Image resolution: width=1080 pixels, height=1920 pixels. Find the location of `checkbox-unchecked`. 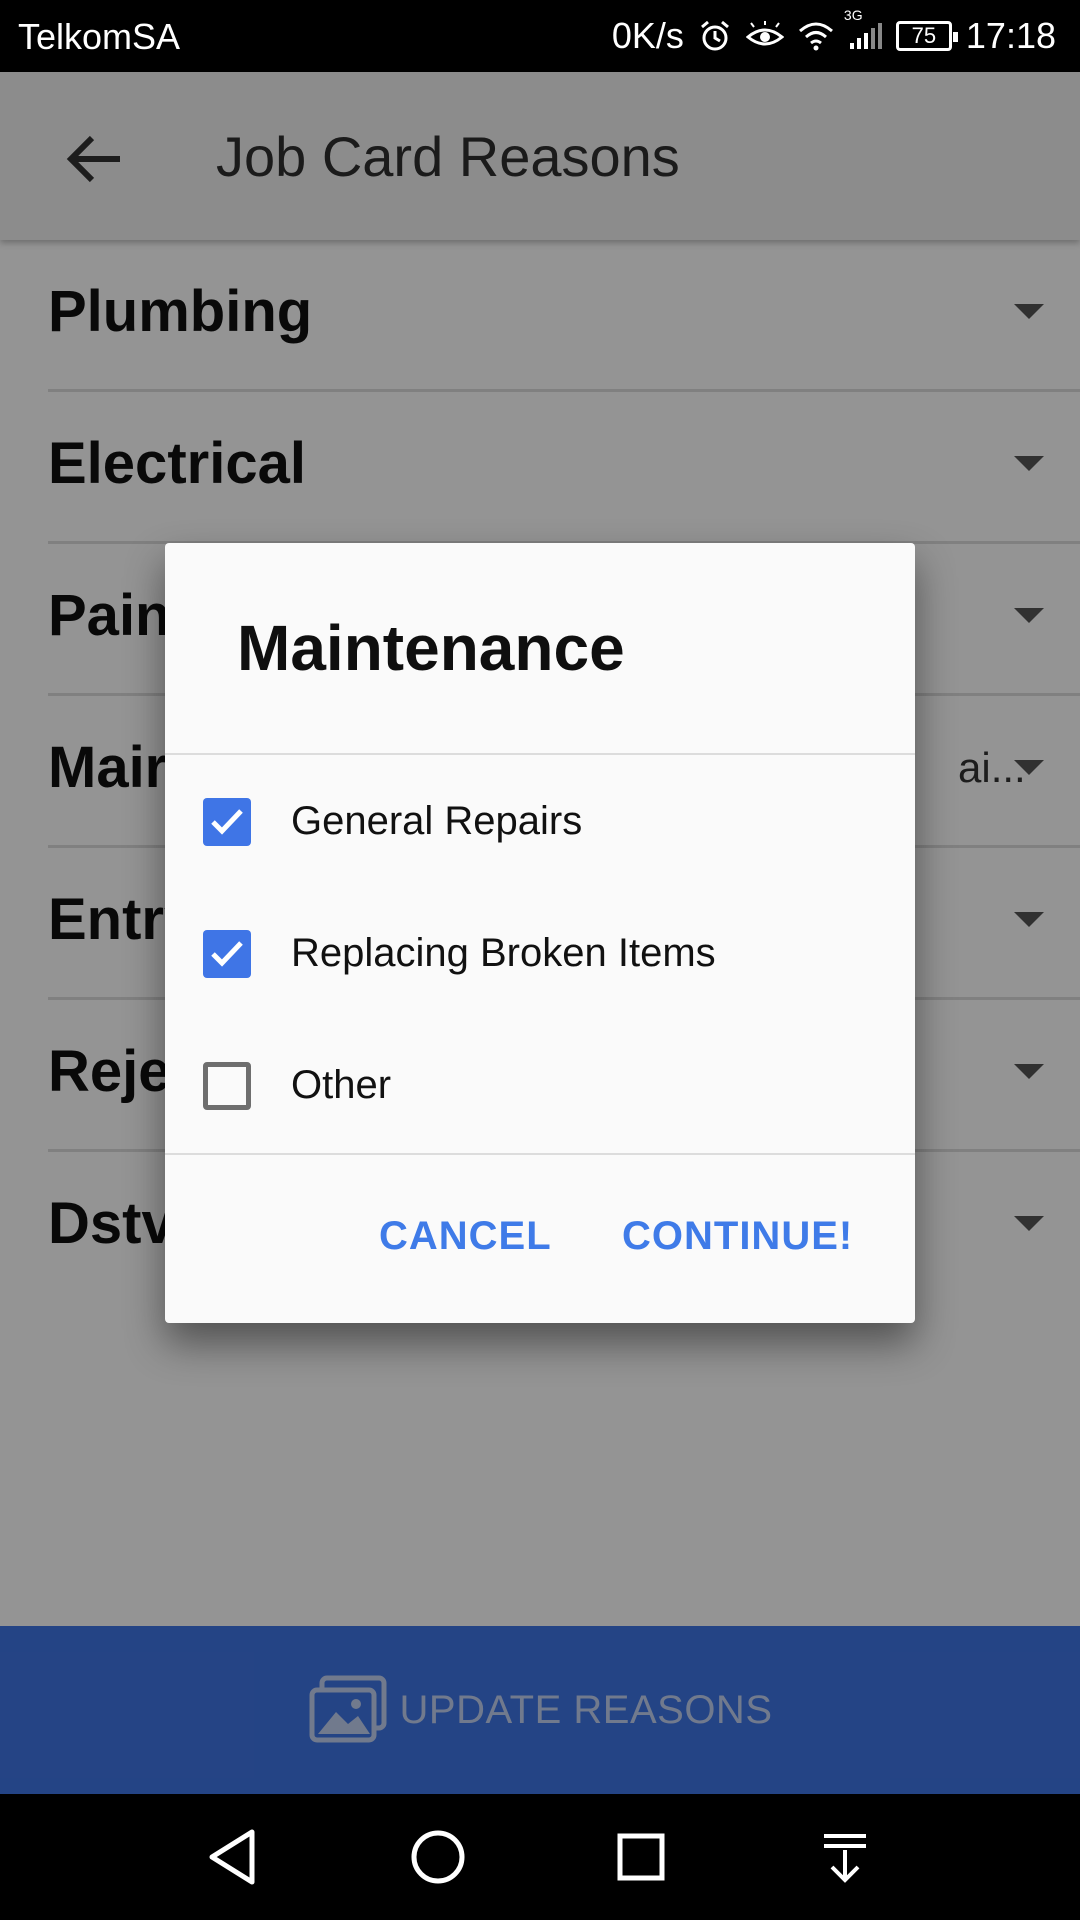

checkbox-unchecked is located at coordinates (227, 1086).